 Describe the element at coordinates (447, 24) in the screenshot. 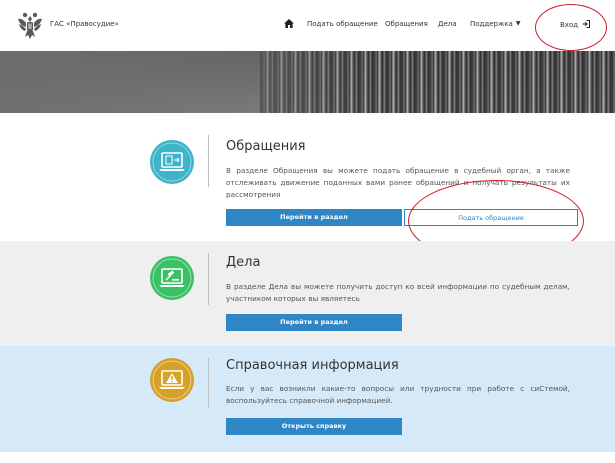

I see `nav-cases: Дела` at that location.